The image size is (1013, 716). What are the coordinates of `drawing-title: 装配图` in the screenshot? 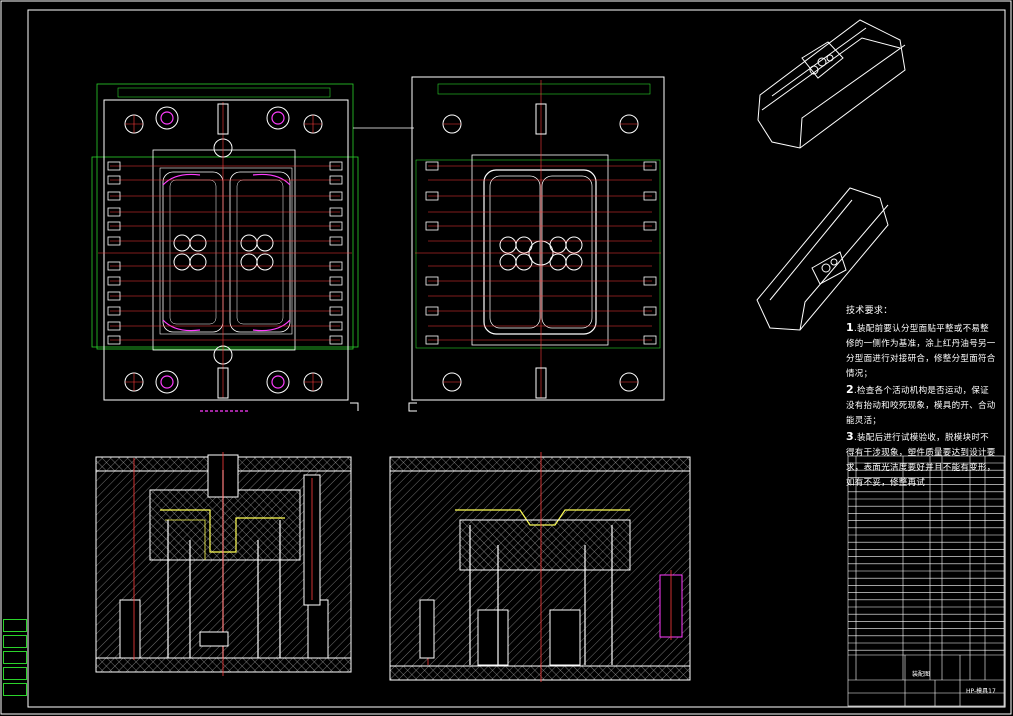 It's located at (921, 674).